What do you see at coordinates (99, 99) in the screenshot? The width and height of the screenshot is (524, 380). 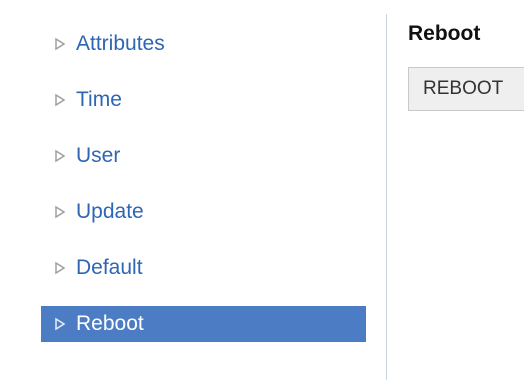 I see `sidebar-item-label: Time` at bounding box center [99, 99].